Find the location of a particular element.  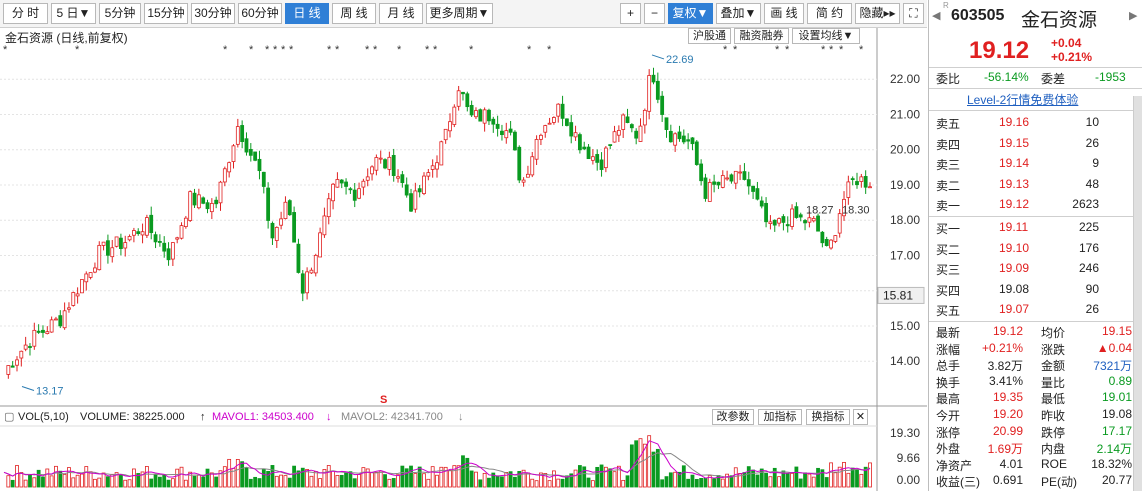

tab-weekly: 周 线 is located at coordinates (354, 13).